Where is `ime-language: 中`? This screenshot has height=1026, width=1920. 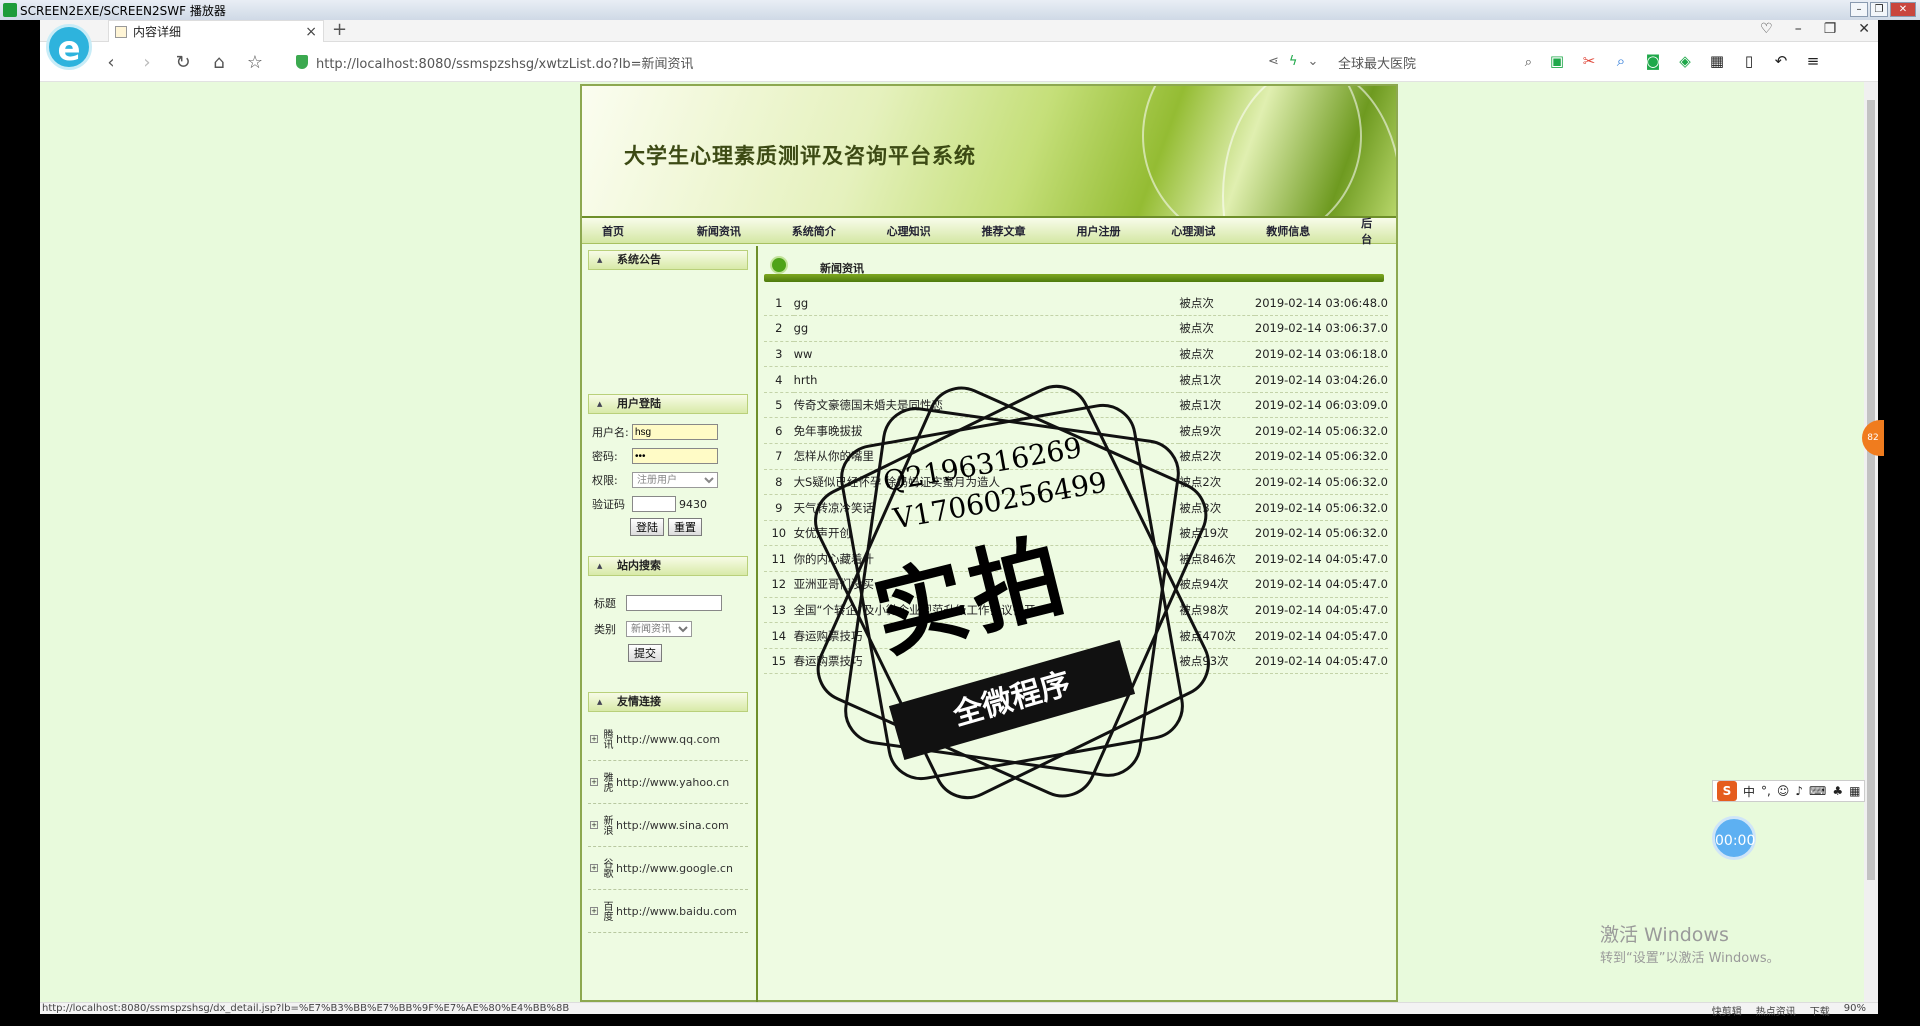
ime-language: 中 is located at coordinates (1749, 791).